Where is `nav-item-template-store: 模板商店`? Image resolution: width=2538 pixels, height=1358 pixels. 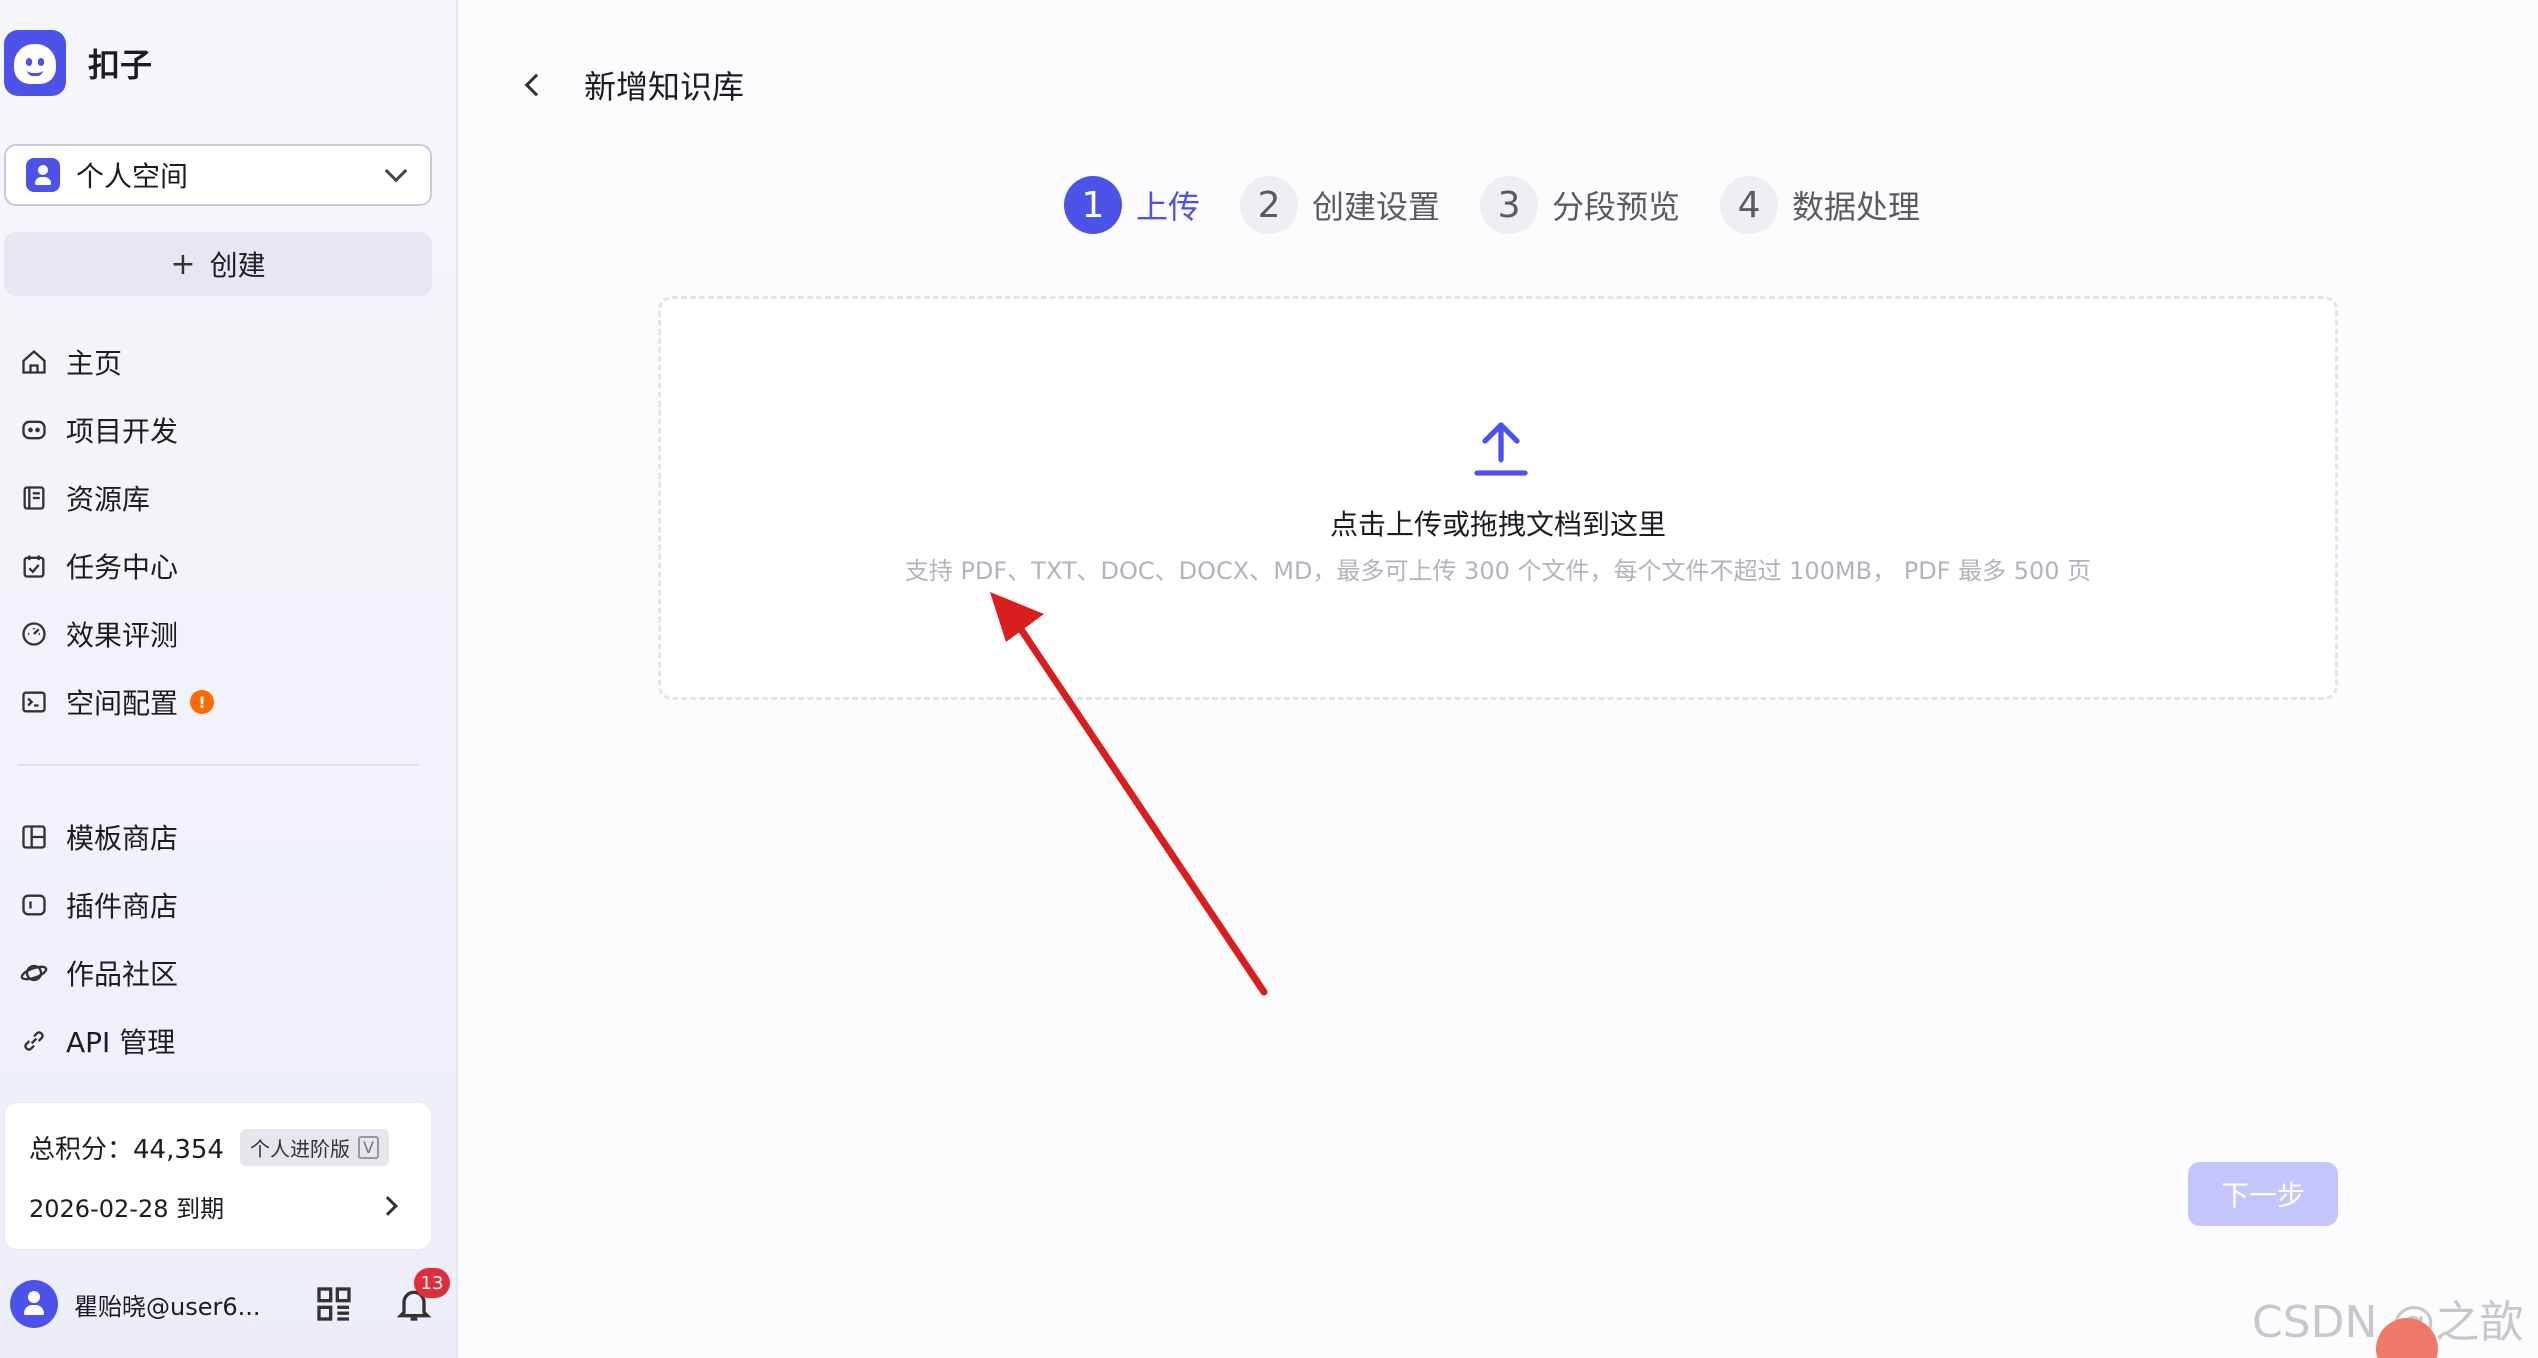
nav-item-template-store: 模板商店 is located at coordinates (228, 837).